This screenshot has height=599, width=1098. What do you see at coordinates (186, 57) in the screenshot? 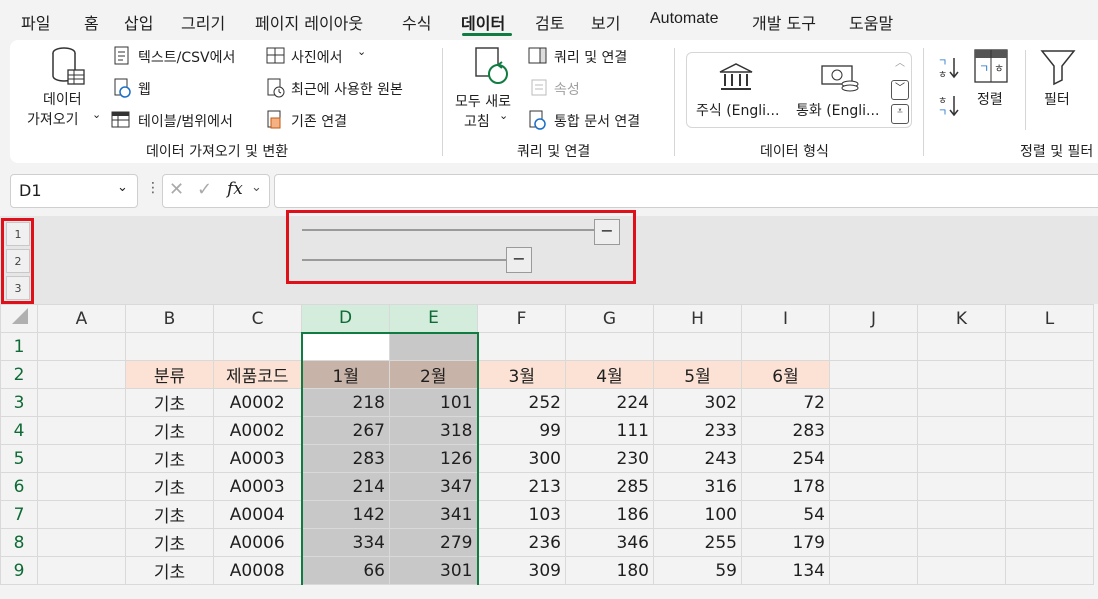
I see `text-csv-button: 텍스트/CSV에서` at bounding box center [186, 57].